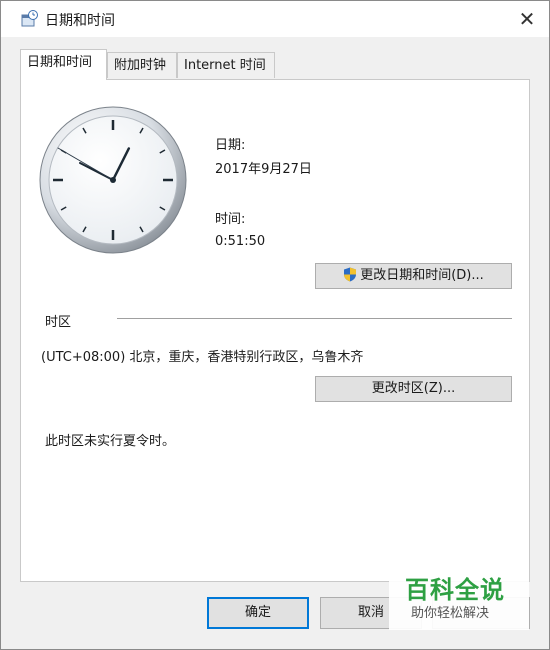  I want to click on timezone-section-label: 时区, so click(58, 322).